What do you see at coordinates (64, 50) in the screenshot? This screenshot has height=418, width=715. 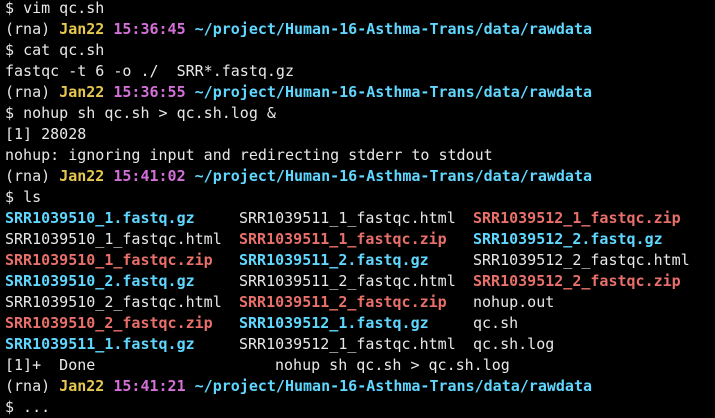 I see `command-text: cat qc.sh` at bounding box center [64, 50].